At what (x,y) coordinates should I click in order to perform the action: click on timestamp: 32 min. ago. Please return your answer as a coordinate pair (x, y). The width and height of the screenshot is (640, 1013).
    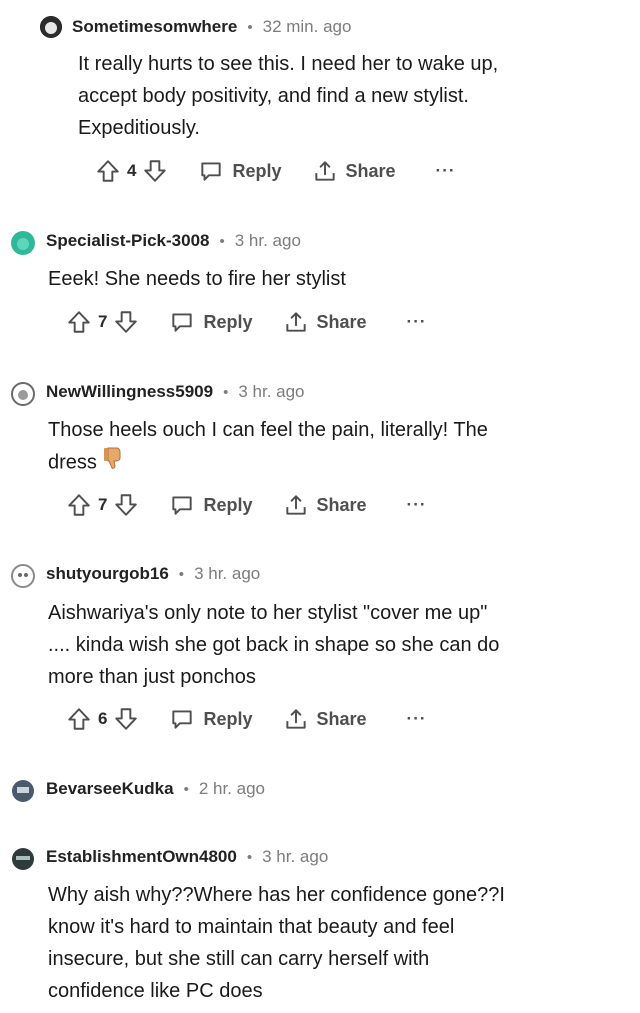
    Looking at the image, I should click on (307, 26).